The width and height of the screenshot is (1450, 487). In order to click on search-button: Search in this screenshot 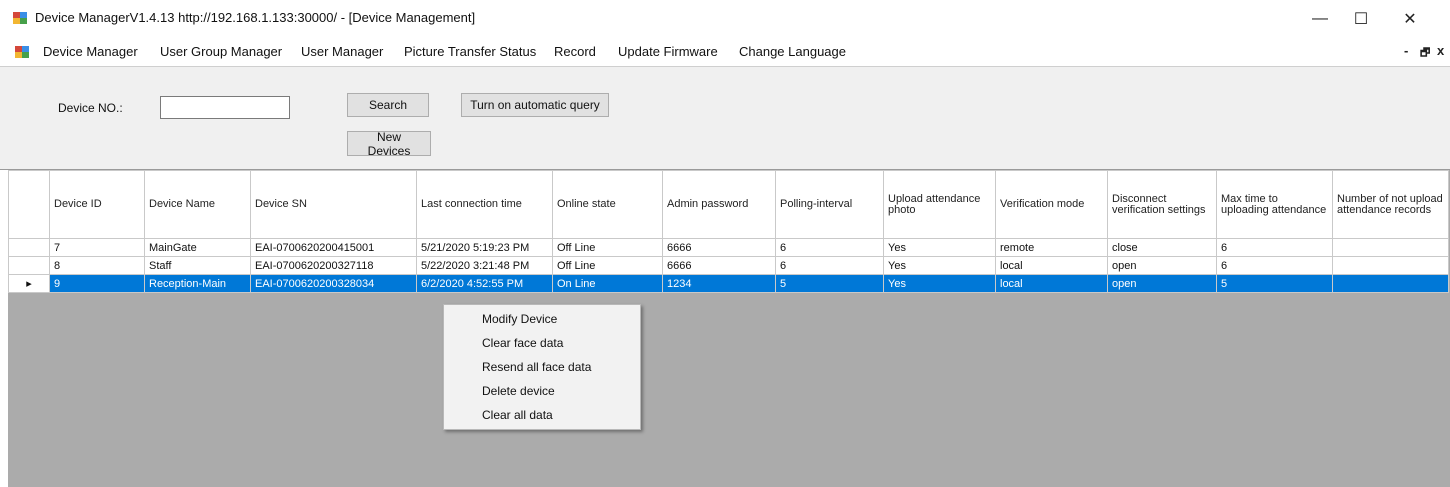, I will do `click(388, 105)`.